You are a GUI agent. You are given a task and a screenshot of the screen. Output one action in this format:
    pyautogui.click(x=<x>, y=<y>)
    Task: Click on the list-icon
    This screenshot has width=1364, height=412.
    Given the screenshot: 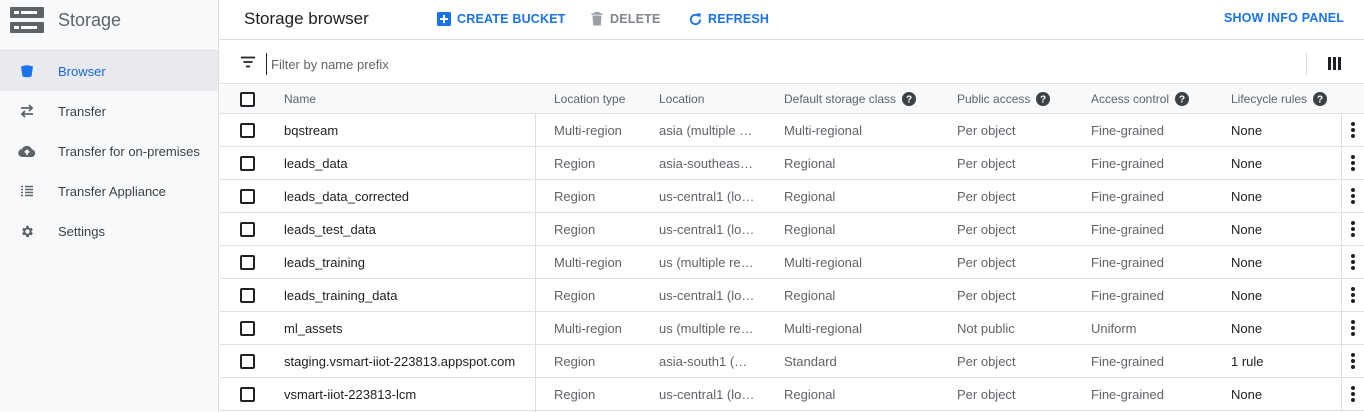 What is the action you would take?
    pyautogui.click(x=27, y=191)
    